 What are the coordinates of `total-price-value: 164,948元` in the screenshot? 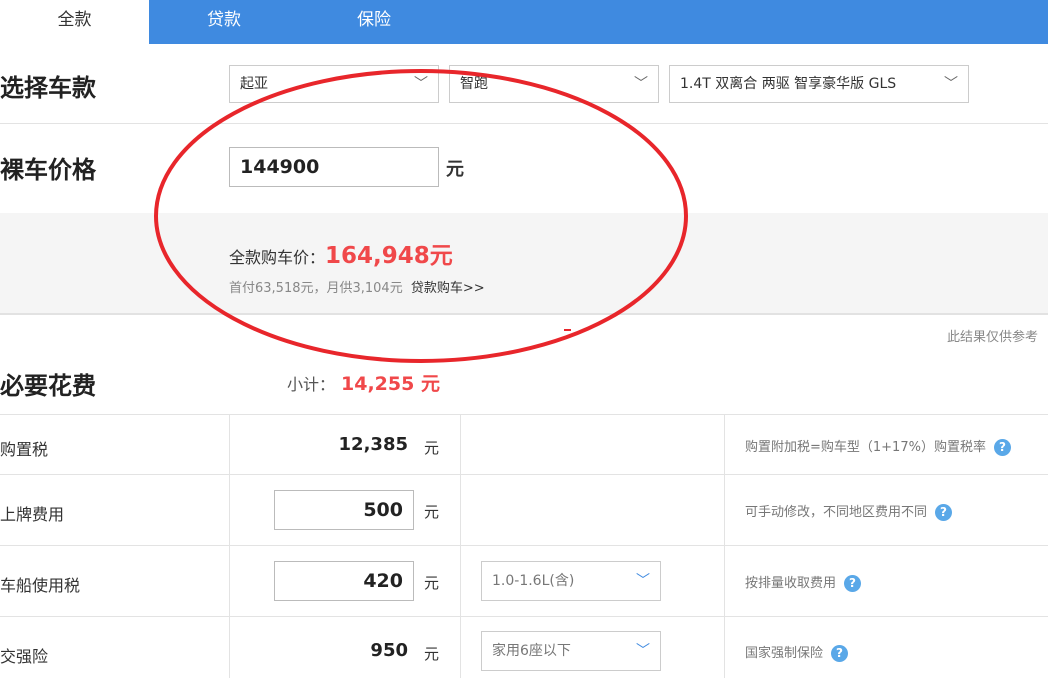 It's located at (389, 256).